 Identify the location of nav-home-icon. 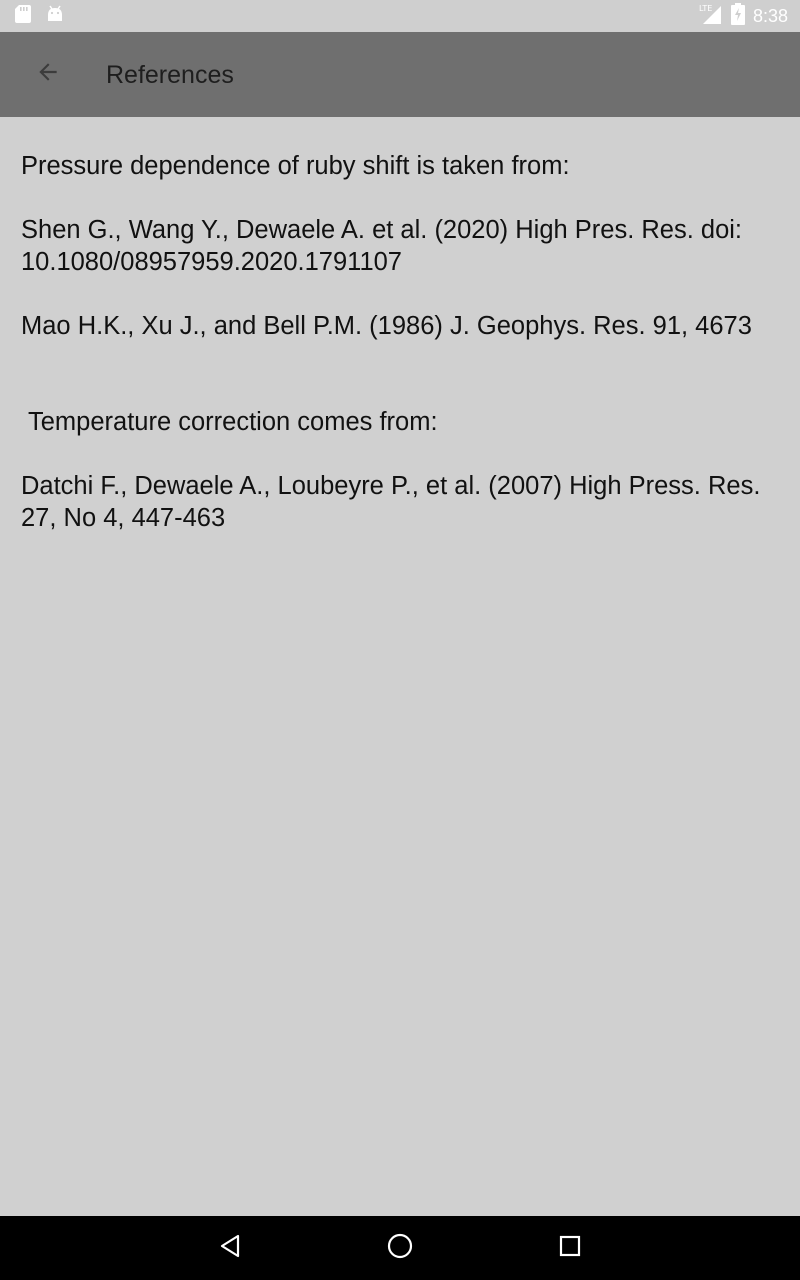
(400, 1248).